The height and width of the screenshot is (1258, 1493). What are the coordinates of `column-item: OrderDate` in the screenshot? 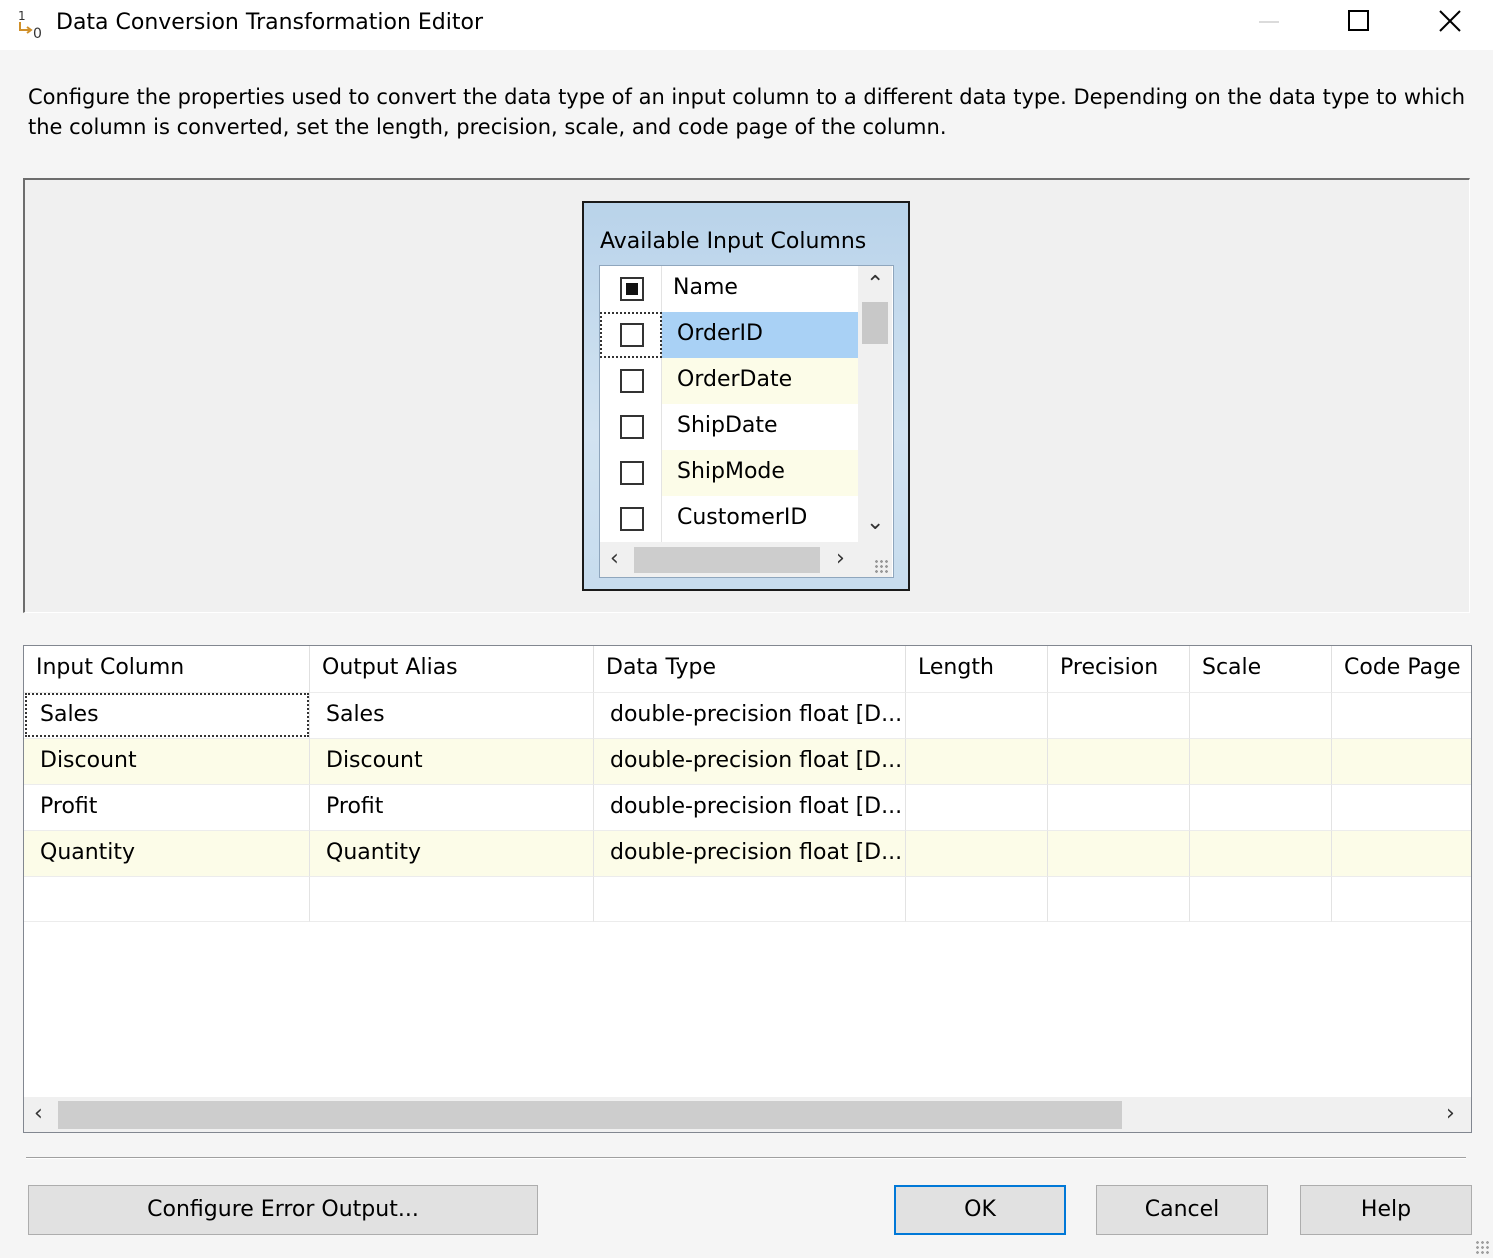 It's located at (729, 381).